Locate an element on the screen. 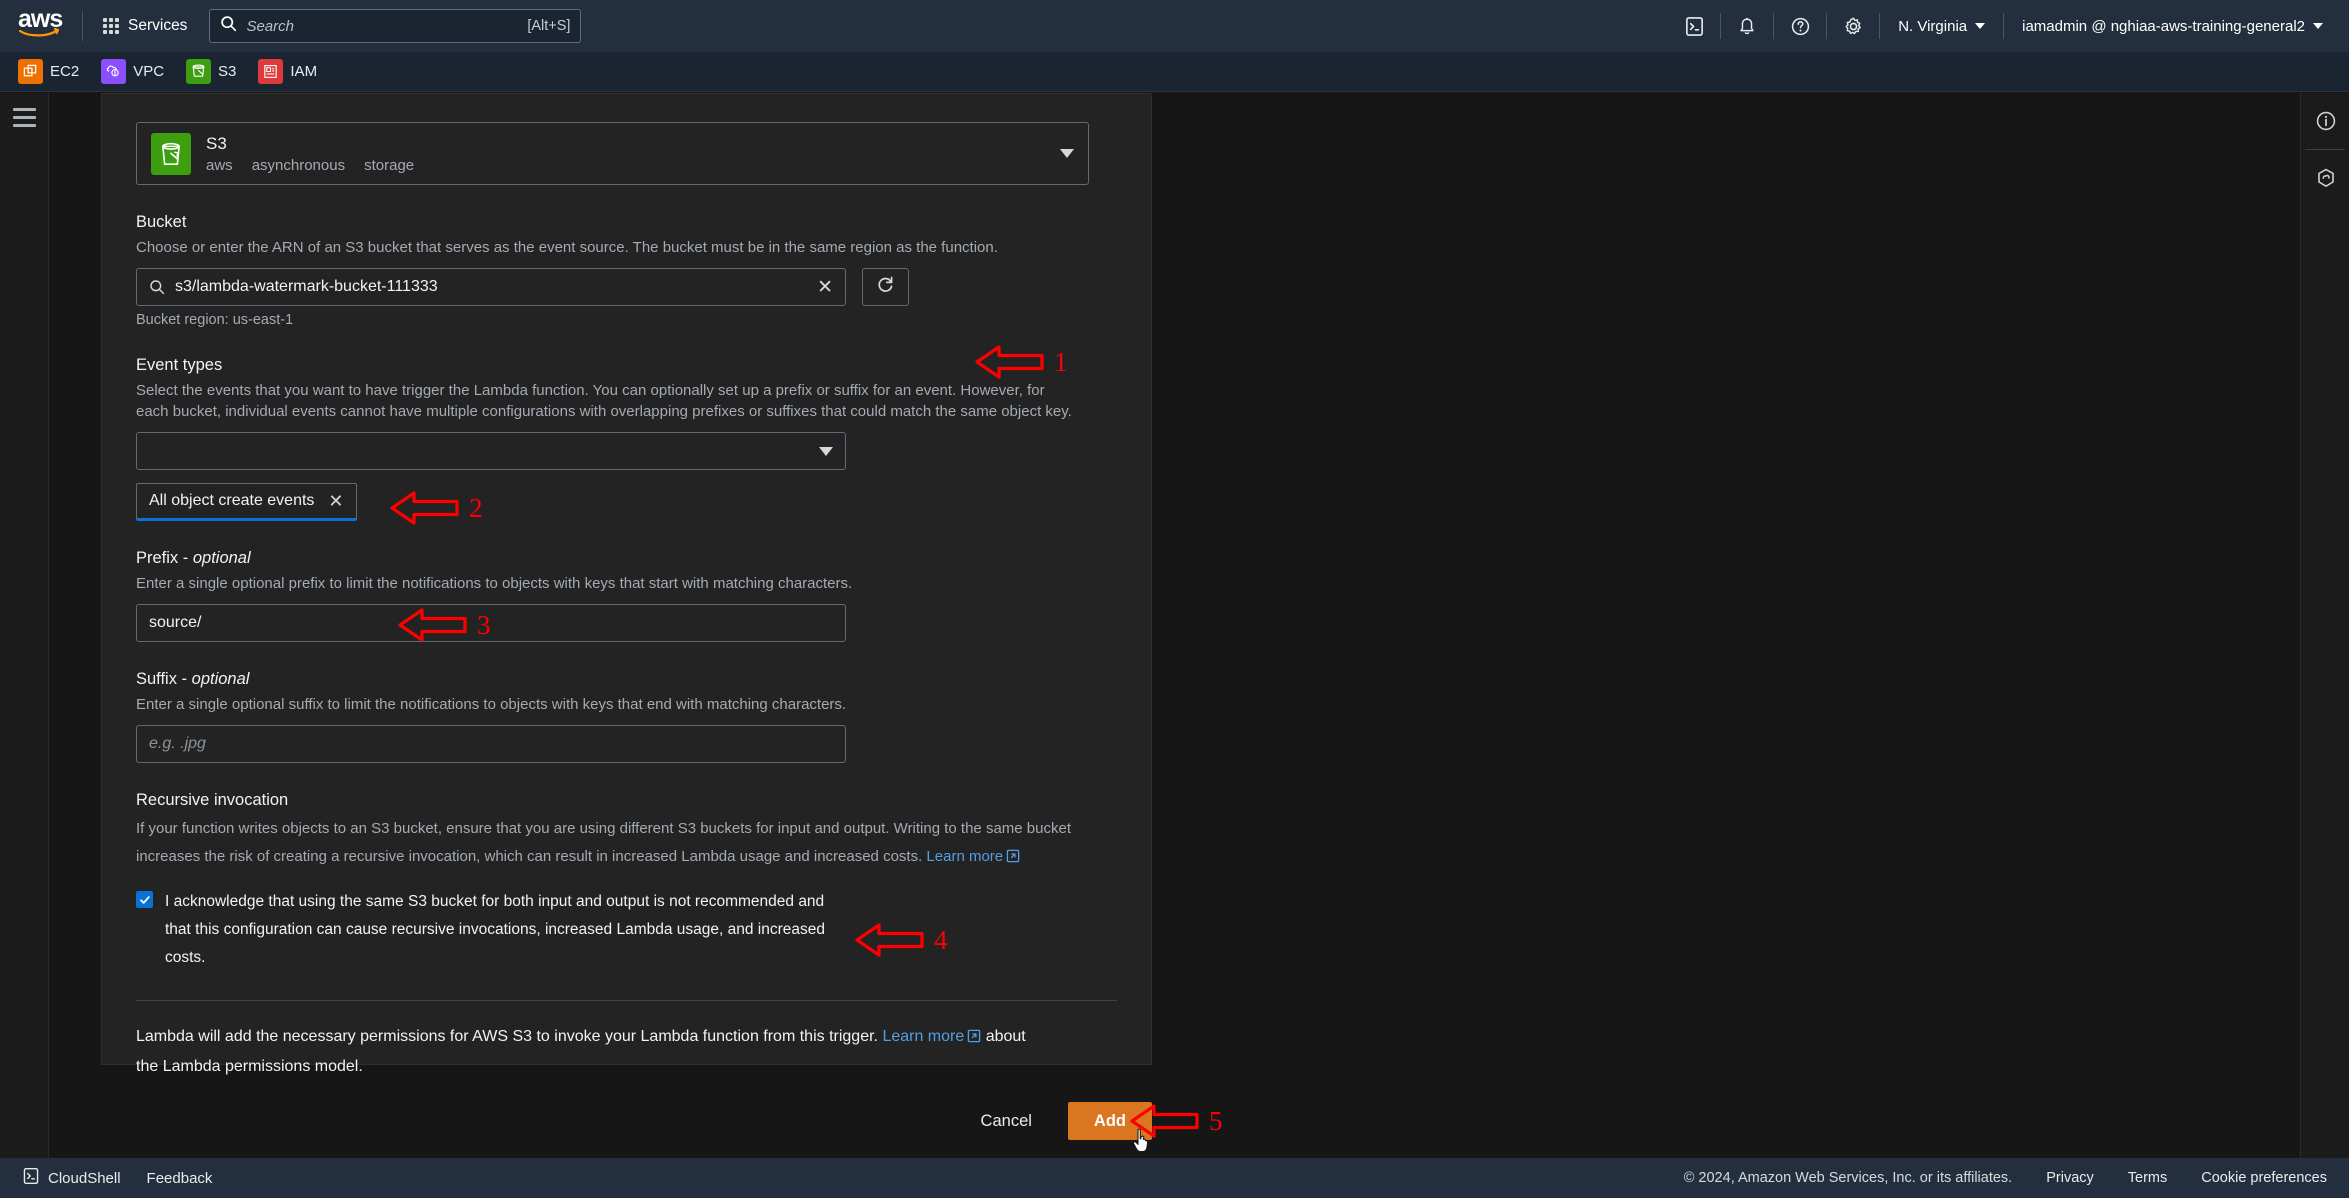 The image size is (2349, 1198). vpc-icon is located at coordinates (114, 71).